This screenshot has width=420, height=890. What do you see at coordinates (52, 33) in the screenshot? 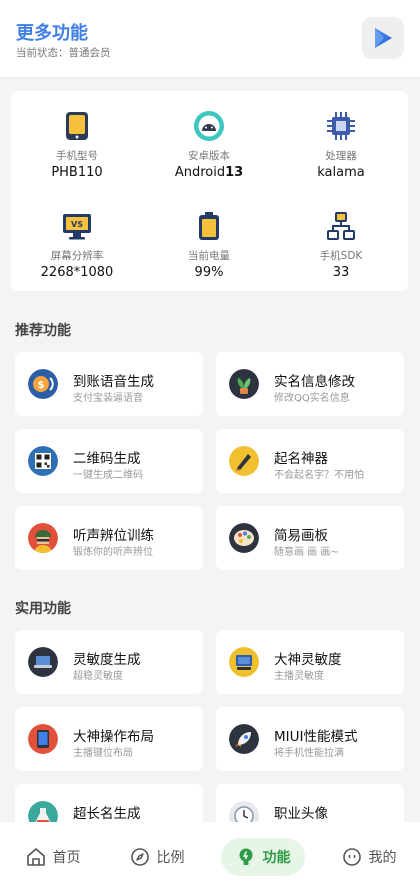
I see `page-title: 更多功能` at bounding box center [52, 33].